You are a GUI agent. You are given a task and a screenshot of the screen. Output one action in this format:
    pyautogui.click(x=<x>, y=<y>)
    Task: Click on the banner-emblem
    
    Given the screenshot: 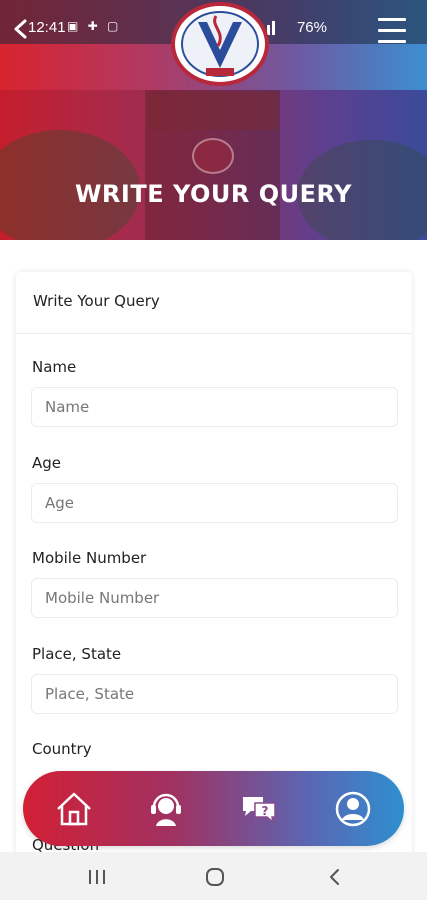 What is the action you would take?
    pyautogui.click(x=213, y=156)
    